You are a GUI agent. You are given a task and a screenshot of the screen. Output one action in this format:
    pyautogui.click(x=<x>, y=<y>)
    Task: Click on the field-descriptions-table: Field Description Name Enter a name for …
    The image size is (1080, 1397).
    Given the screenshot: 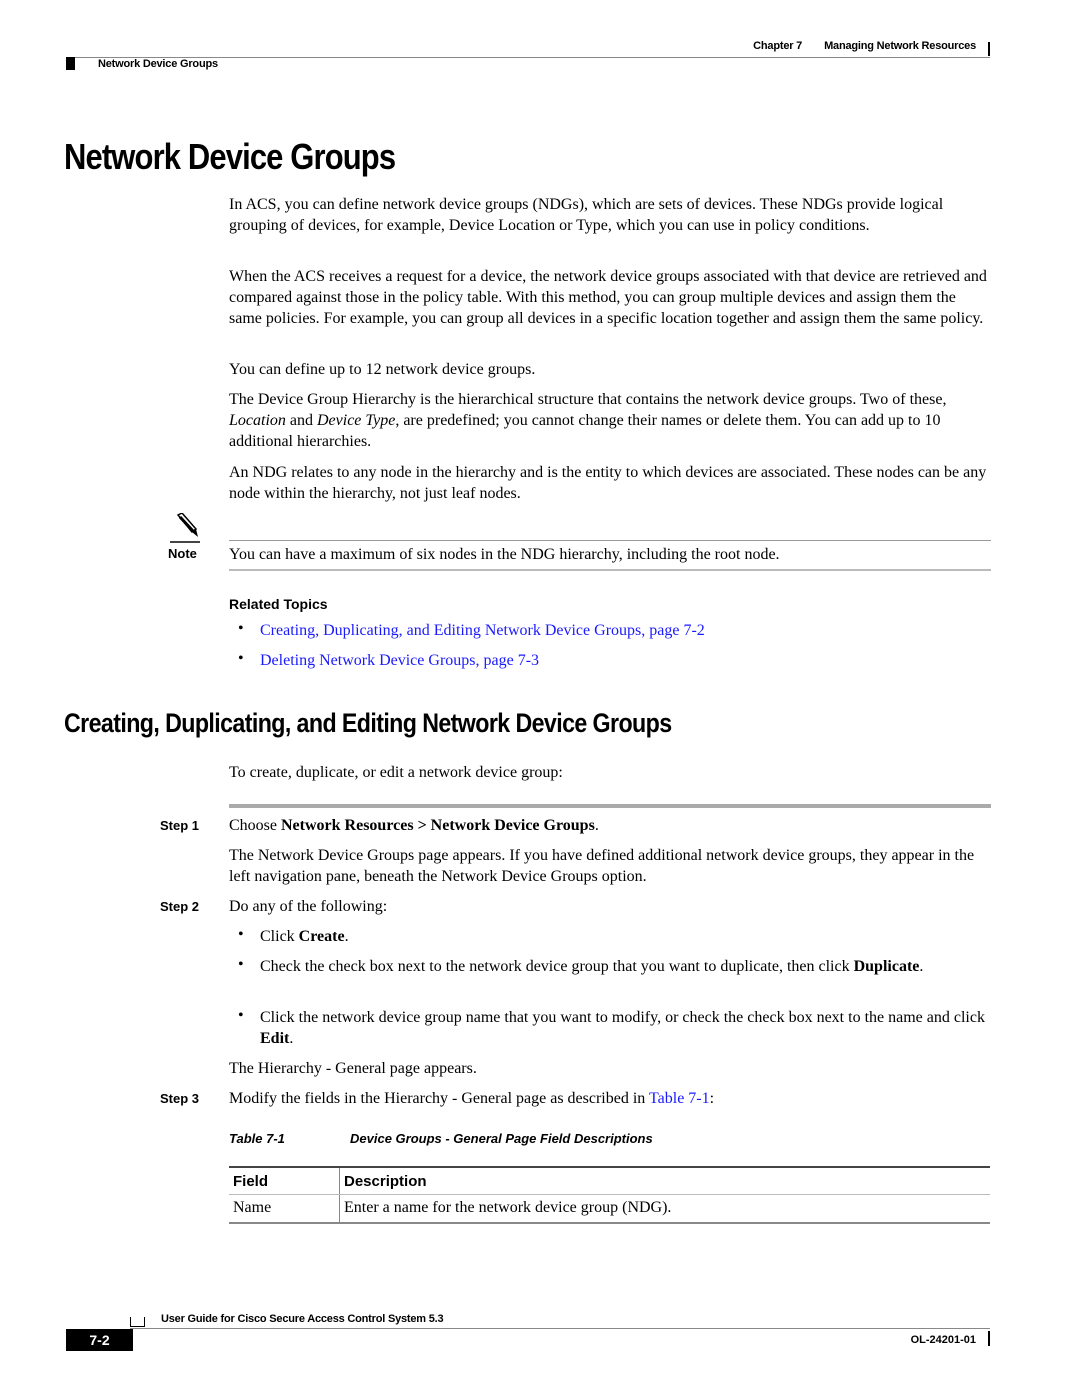 What is the action you would take?
    pyautogui.click(x=609, y=1195)
    